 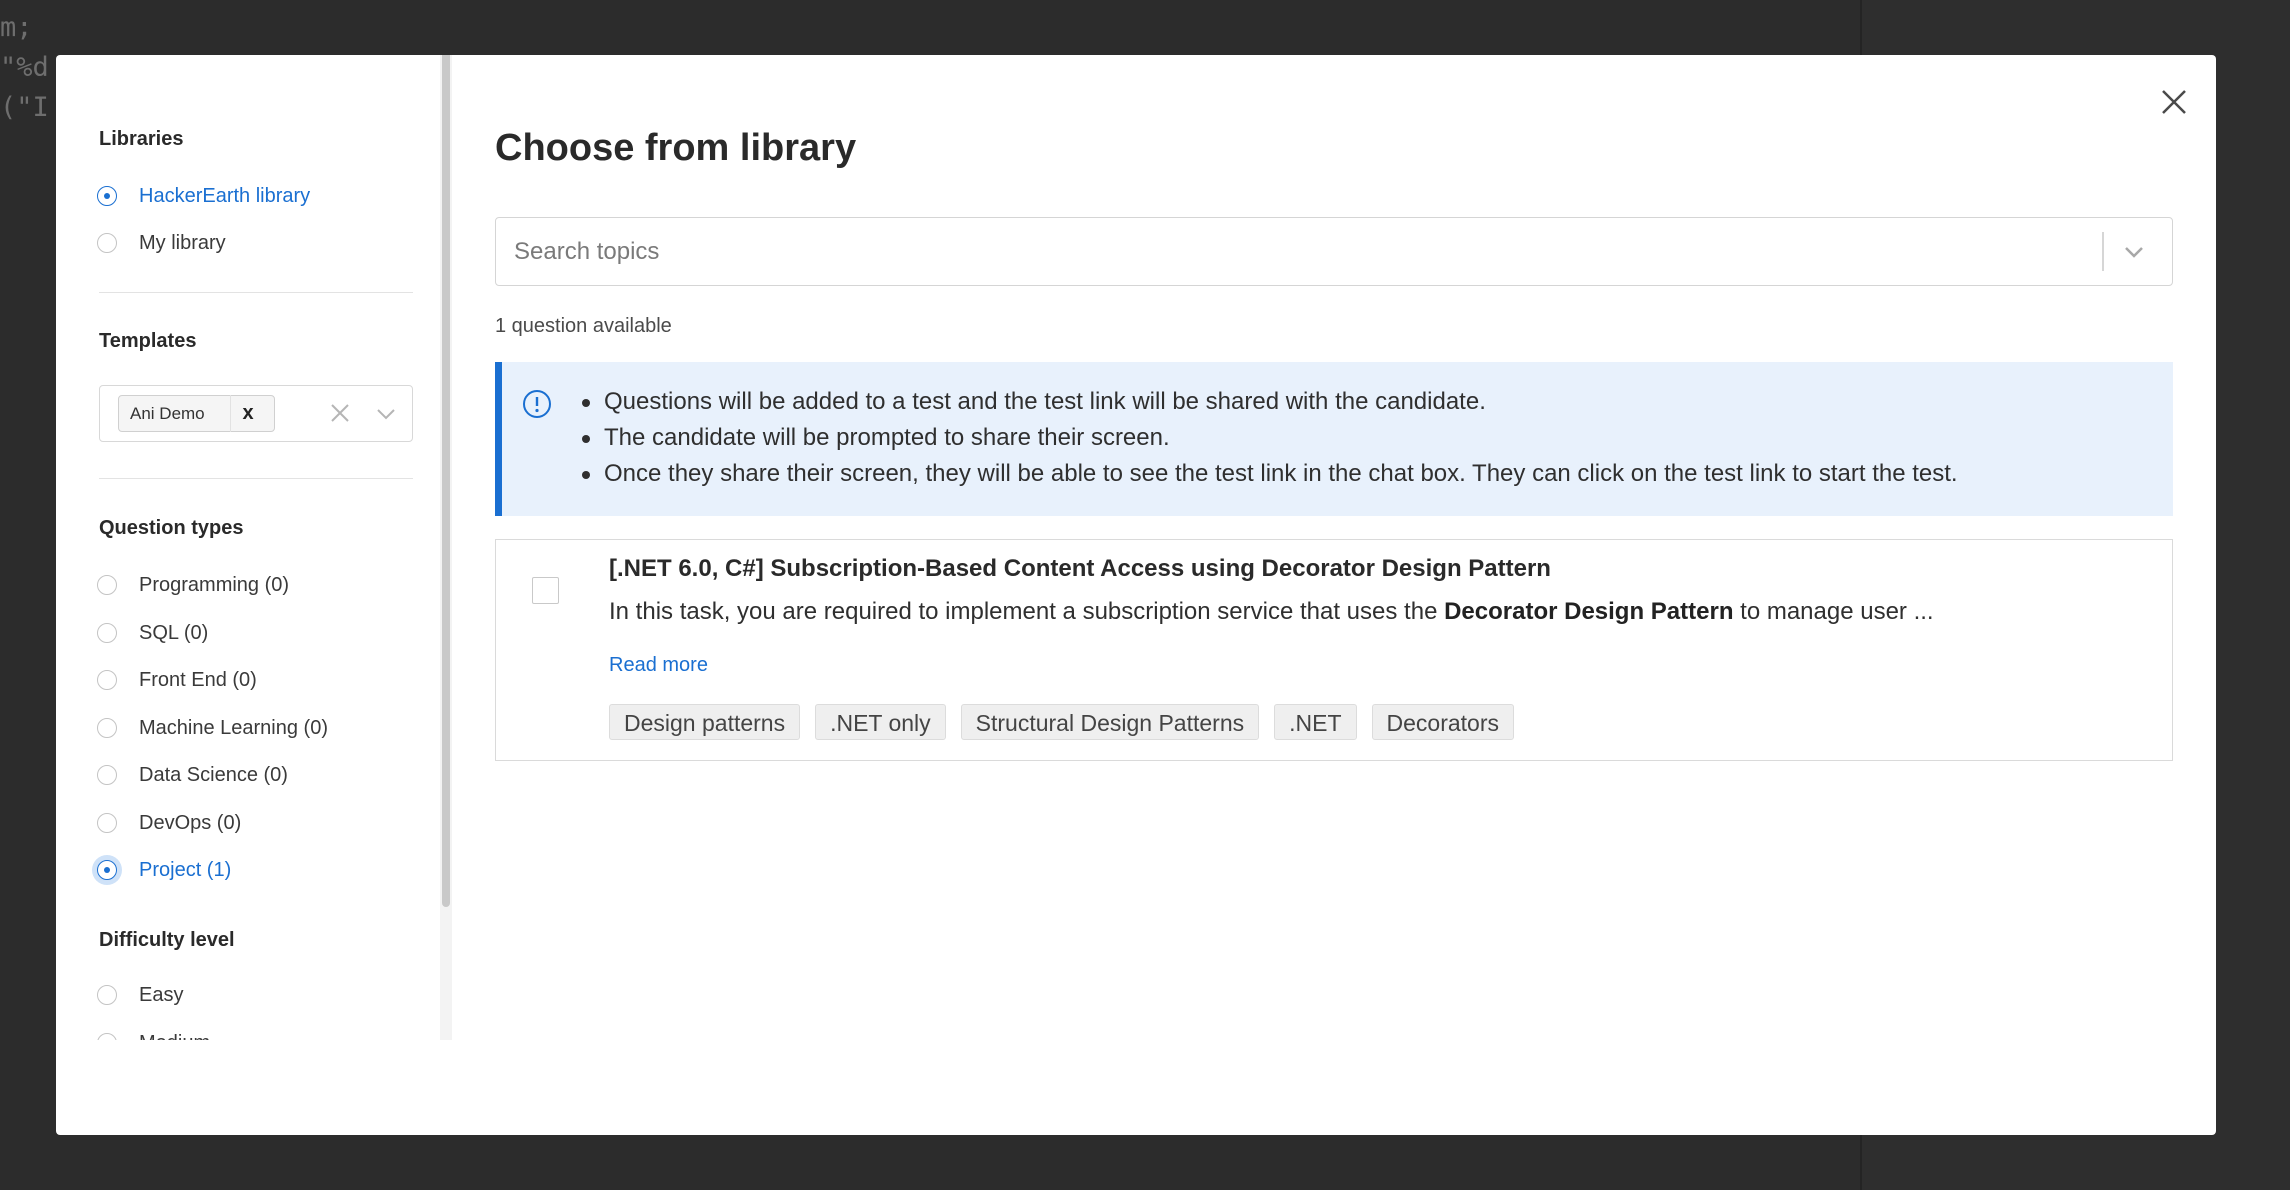 What do you see at coordinates (2174, 102) in the screenshot?
I see `close-icon` at bounding box center [2174, 102].